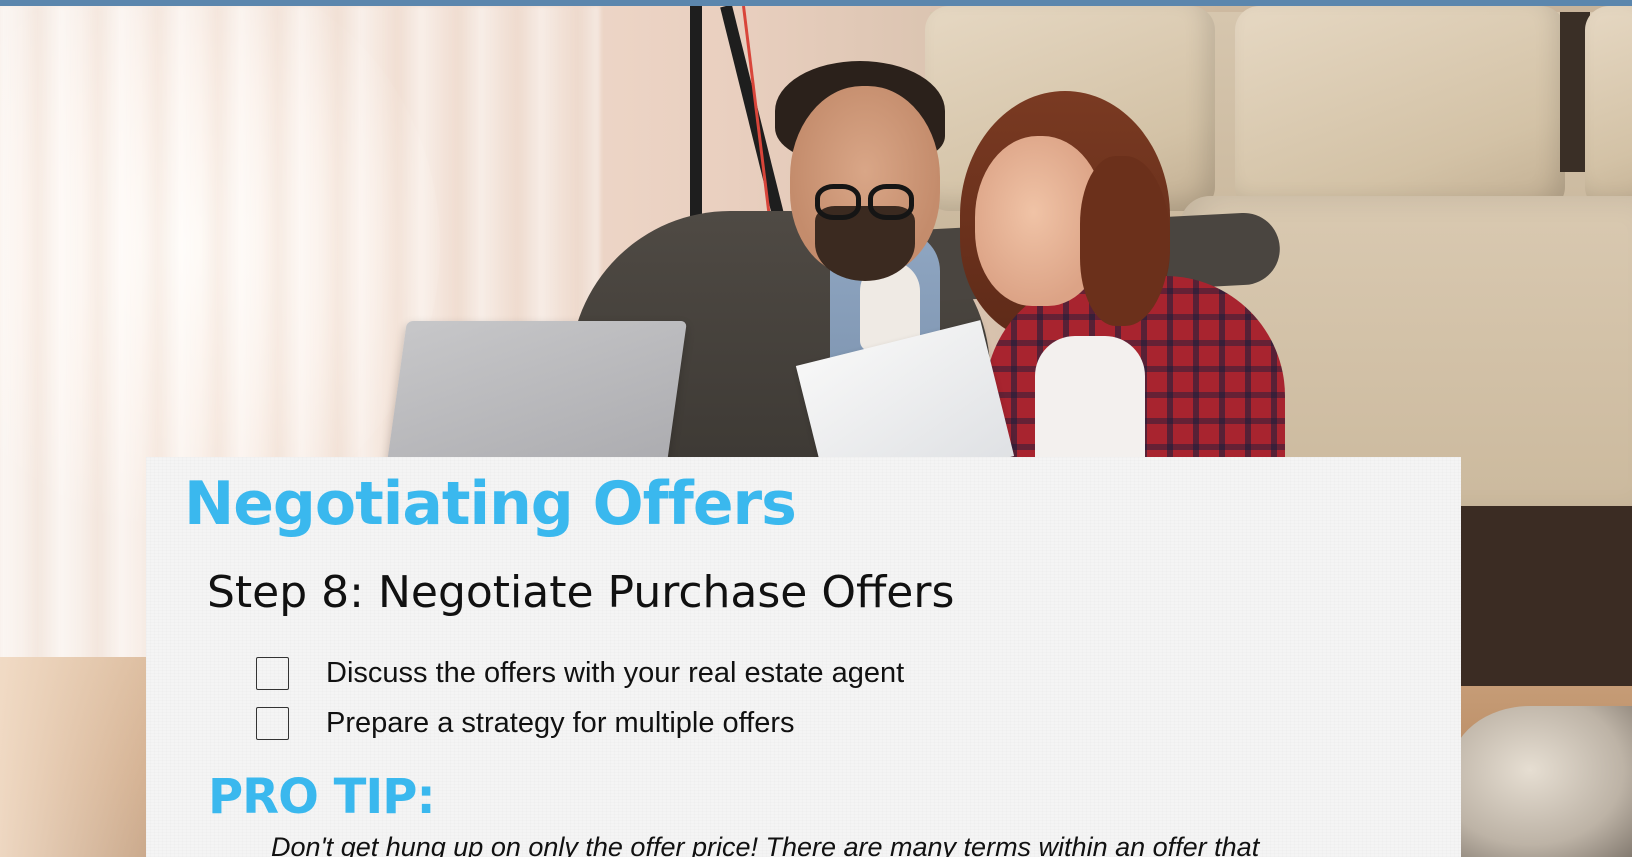 This screenshot has height=857, width=1632. Describe the element at coordinates (322, 797) in the screenshot. I see `pro-tip-heading: PRO TIP:` at that location.